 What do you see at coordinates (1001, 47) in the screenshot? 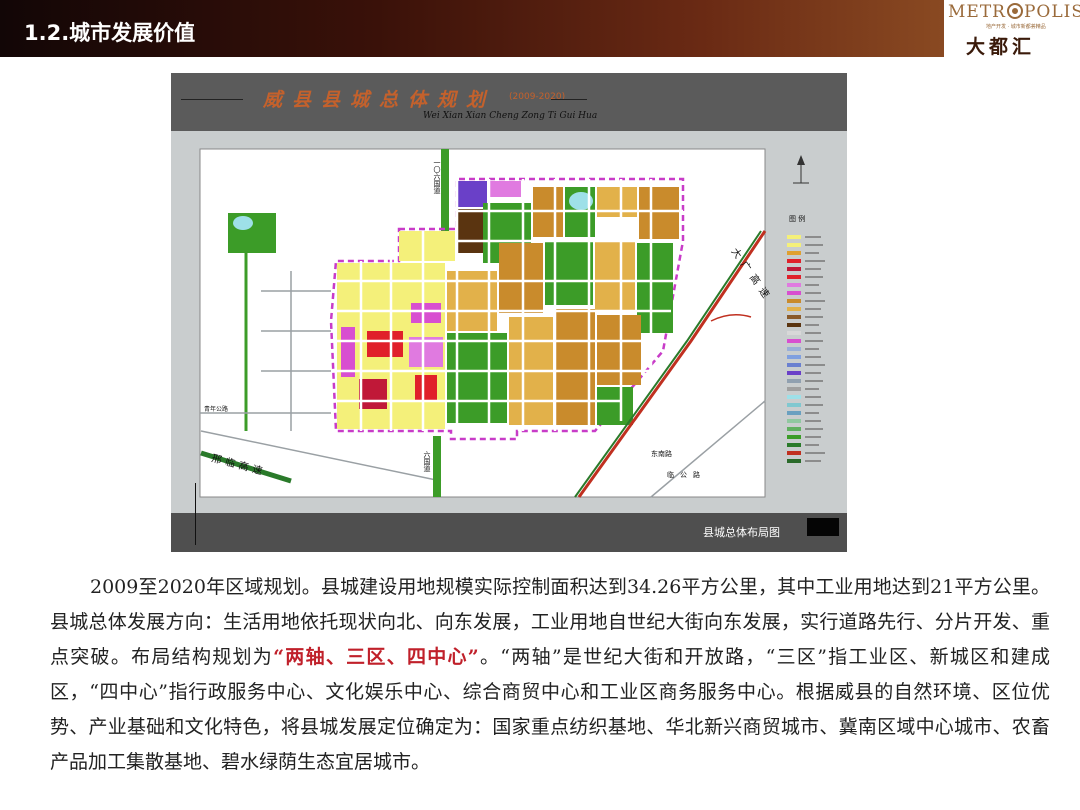
I see `logo-chinese: 大都汇` at bounding box center [1001, 47].